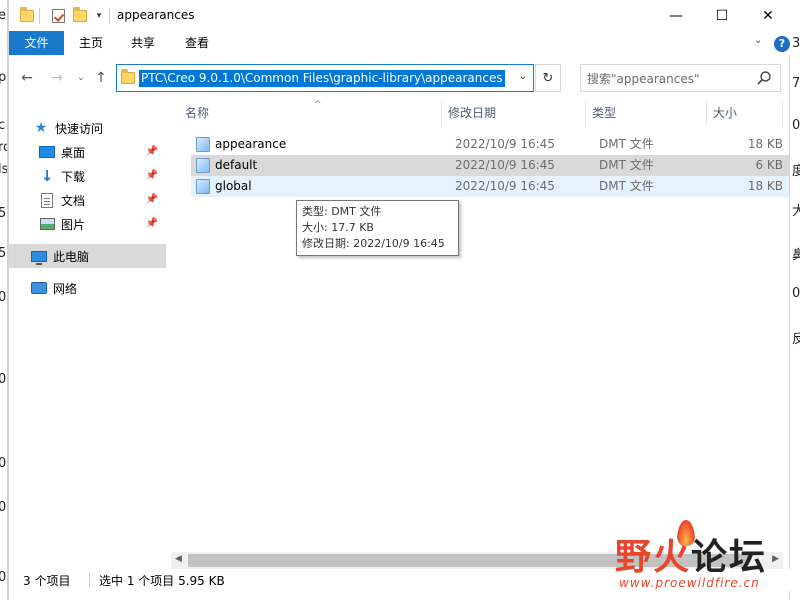 This screenshot has width=800, height=600. What do you see at coordinates (764, 78) in the screenshot?
I see `search-icon` at bounding box center [764, 78].